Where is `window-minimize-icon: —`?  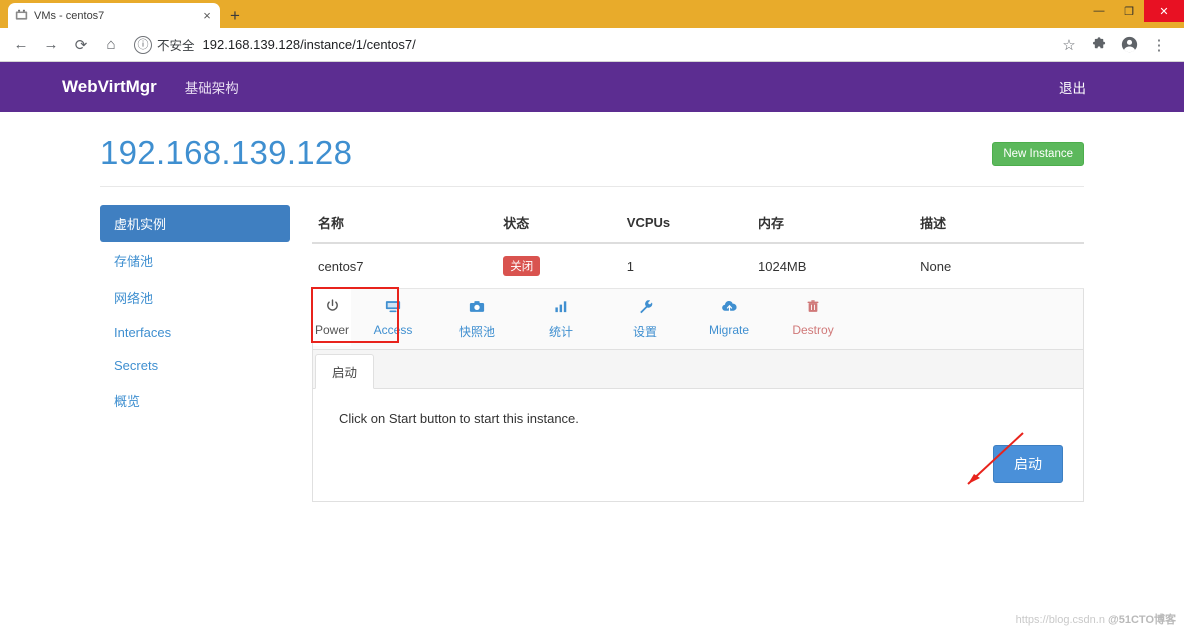
window-minimize-icon: — is located at coordinates (1099, 11).